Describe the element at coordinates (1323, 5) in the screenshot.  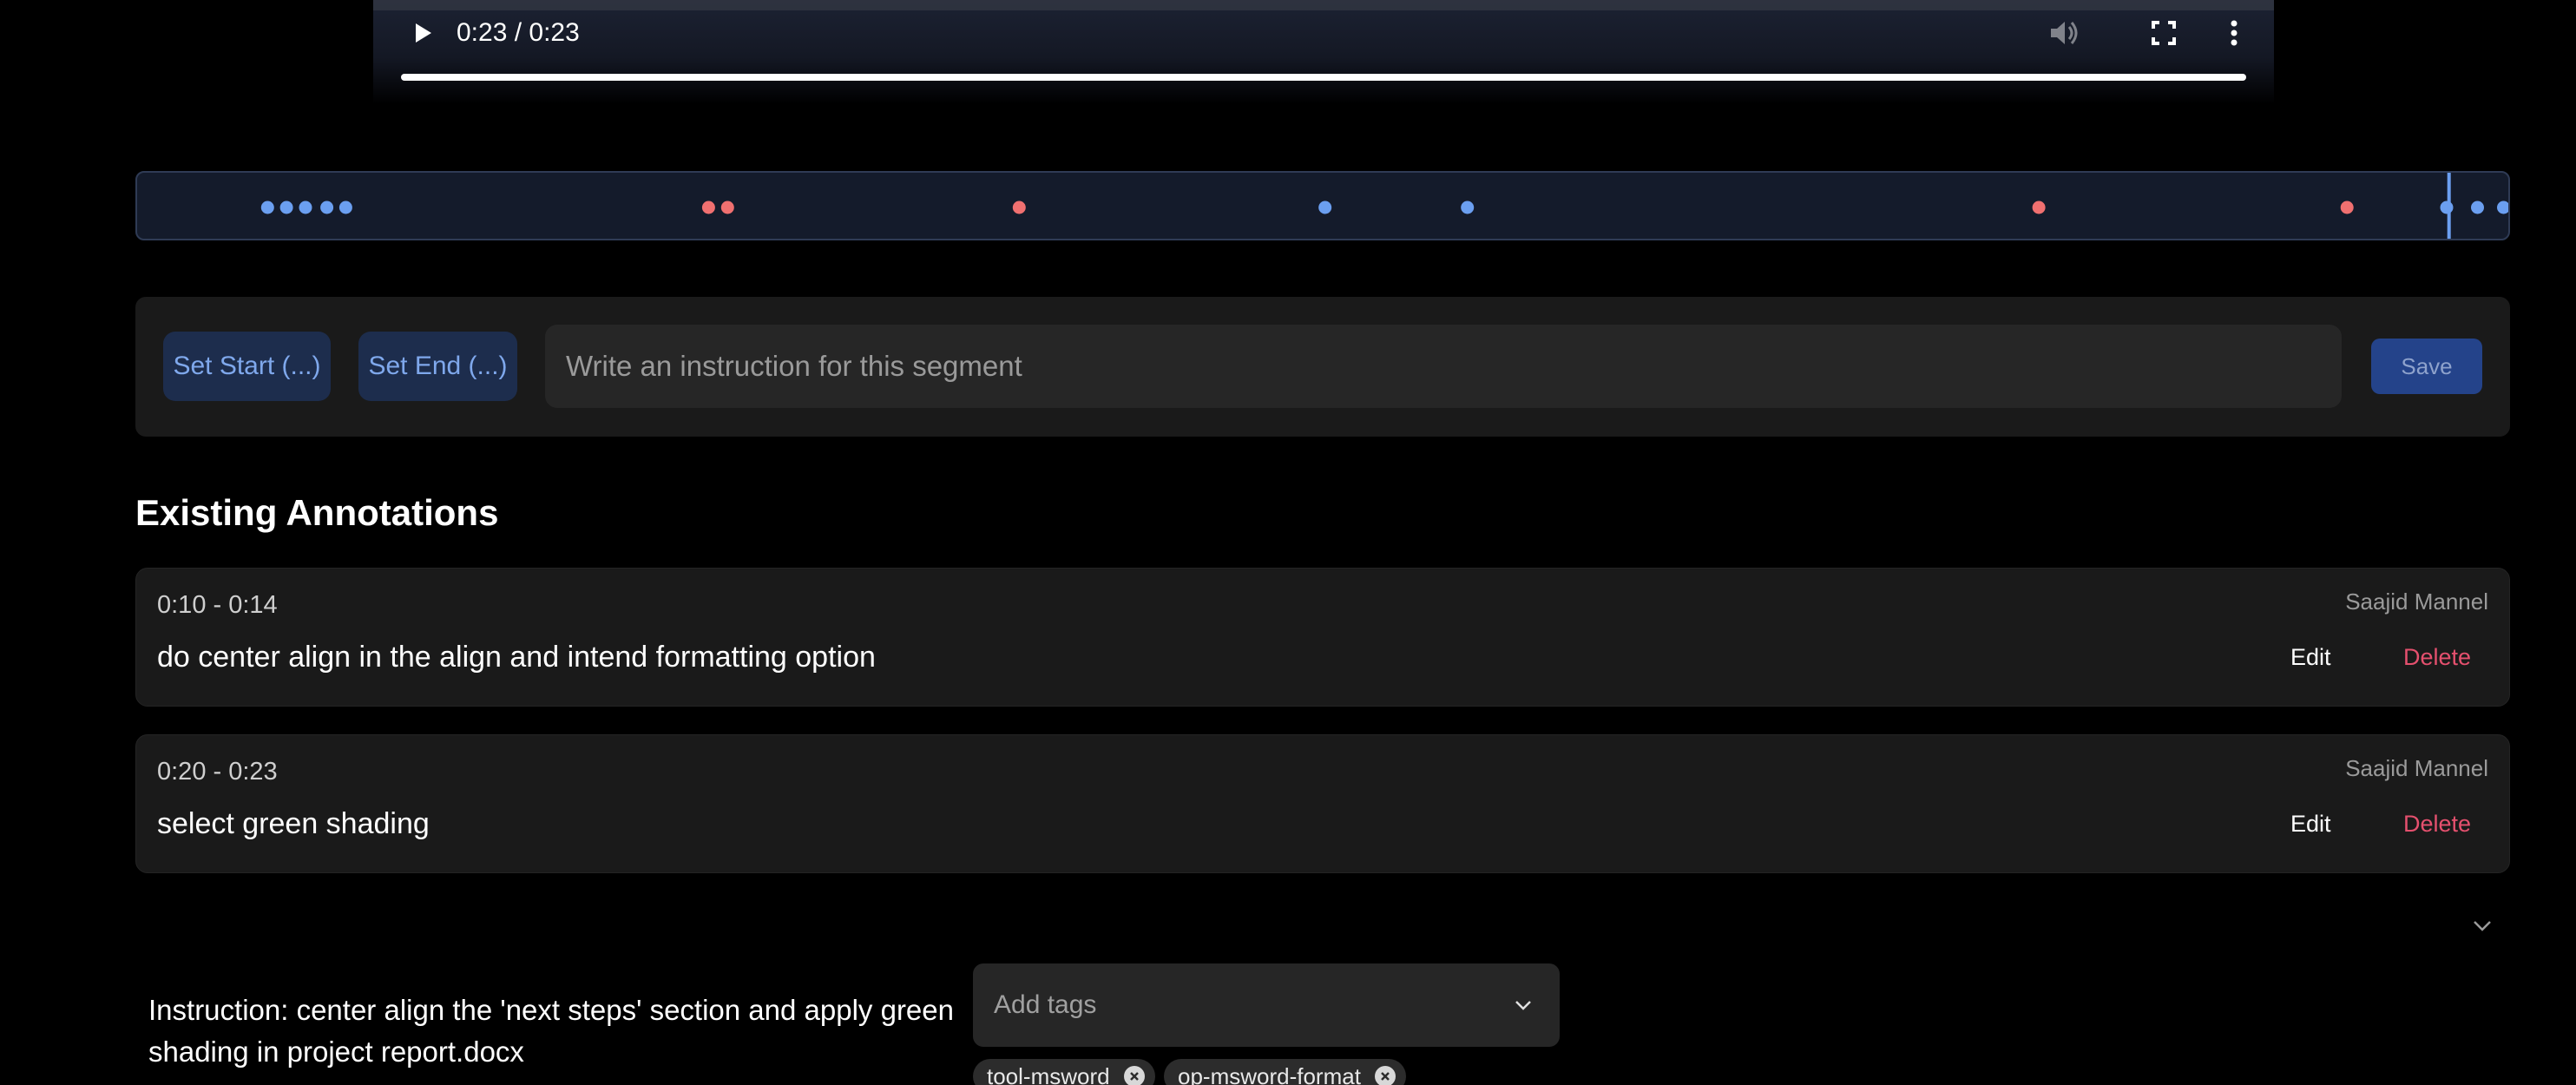
I see `video-frame-content` at that location.